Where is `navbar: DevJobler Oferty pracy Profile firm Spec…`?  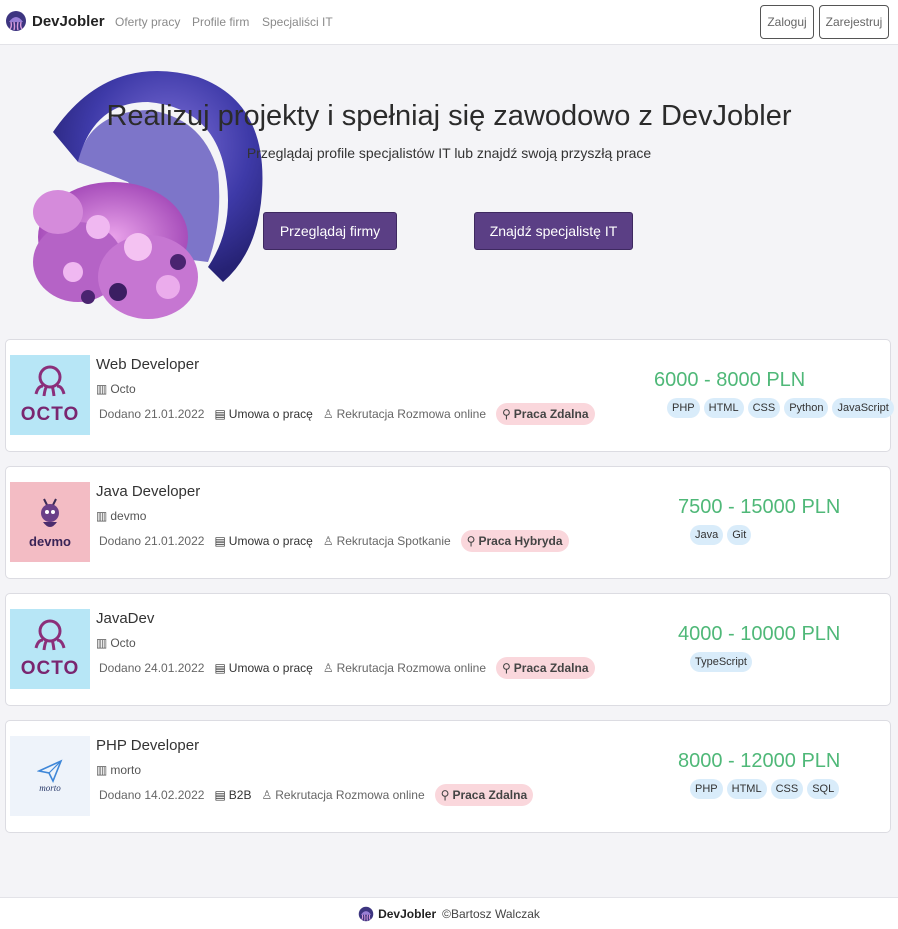 navbar: DevJobler Oferty pracy Profile firm Spec… is located at coordinates (449, 22).